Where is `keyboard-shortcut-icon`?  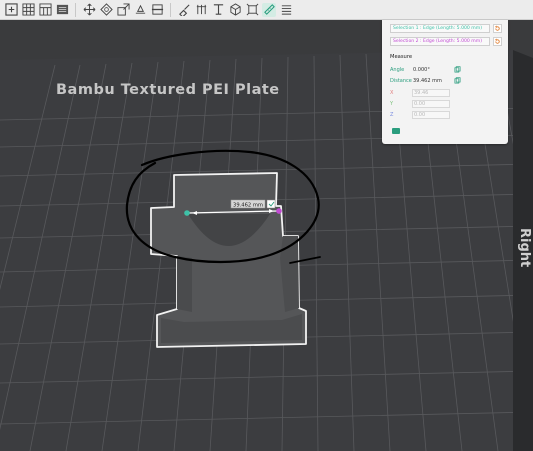 keyboard-shortcut-icon is located at coordinates (396, 131).